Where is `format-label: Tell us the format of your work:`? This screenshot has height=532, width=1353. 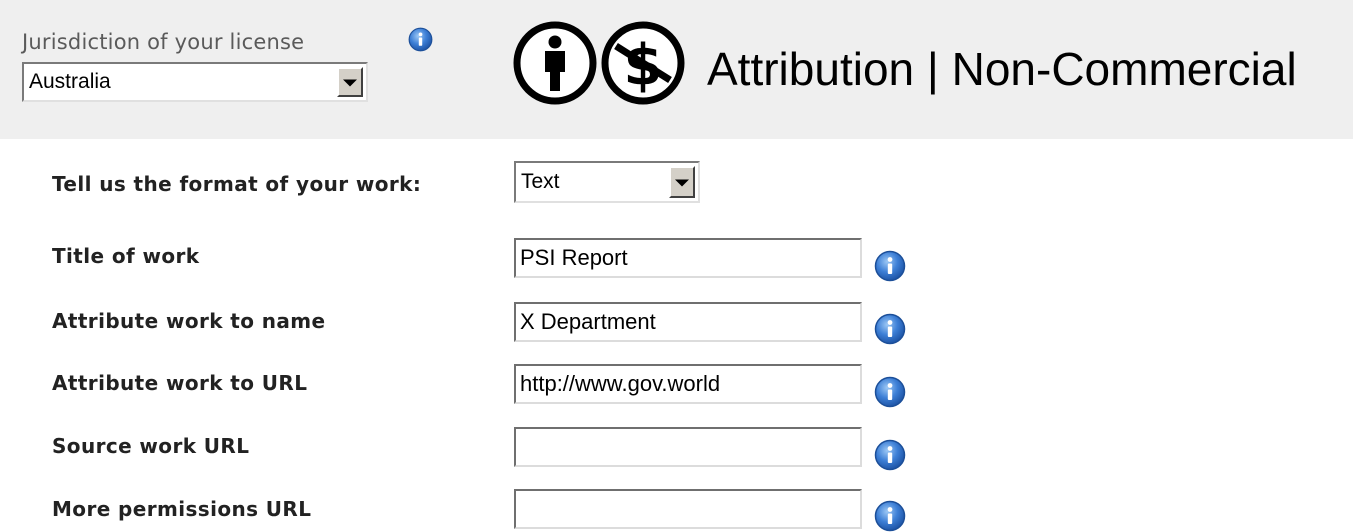 format-label: Tell us the format of your work: is located at coordinates (237, 184).